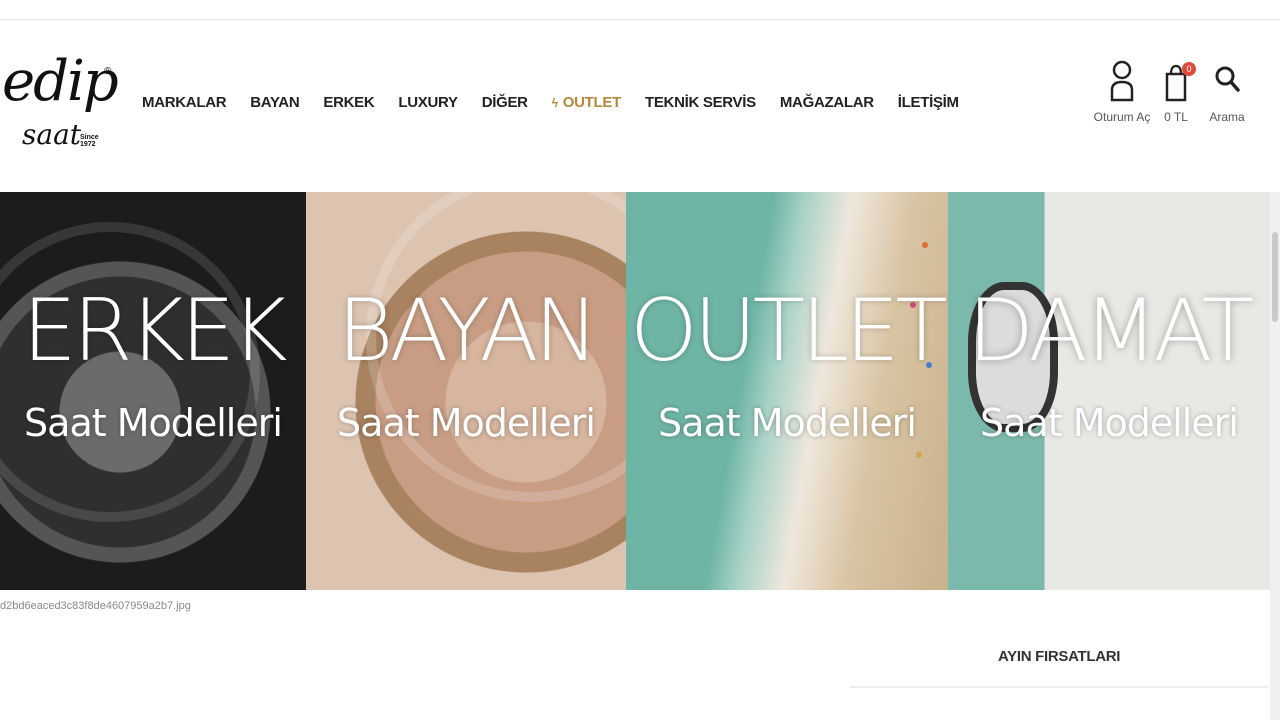 The height and width of the screenshot is (720, 1280). I want to click on nav-item-magazalar: MAĞAZALAR, so click(827, 102).